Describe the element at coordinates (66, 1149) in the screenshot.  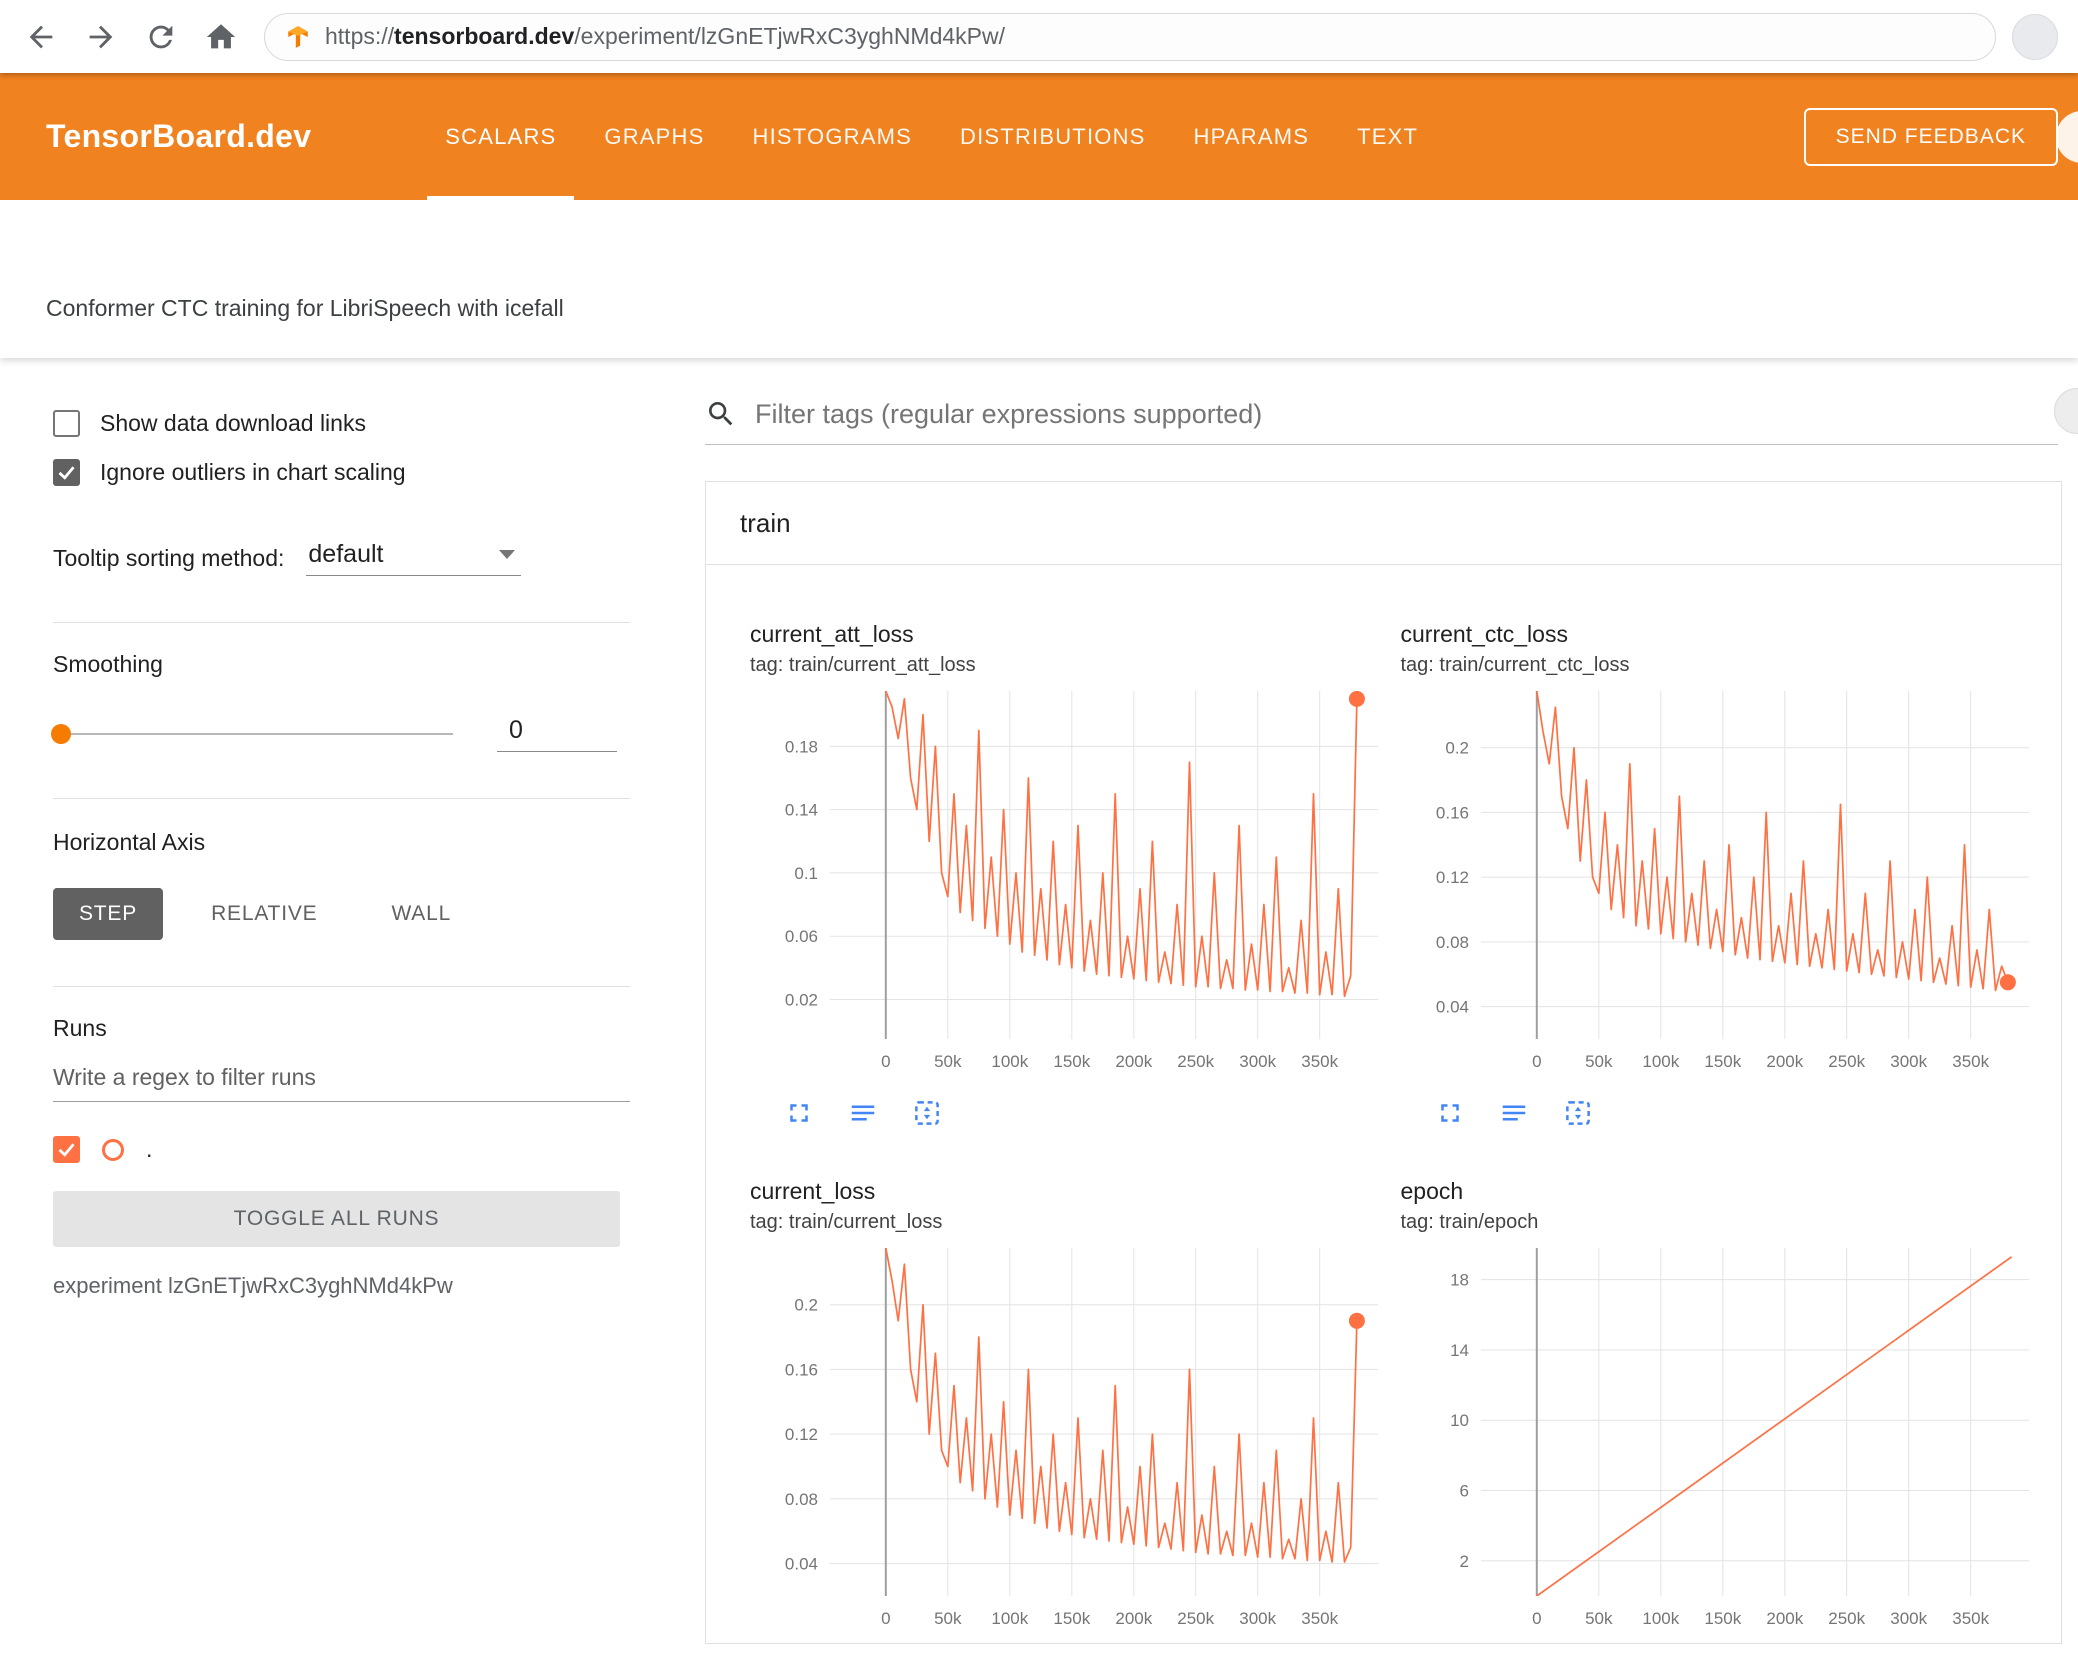
I see `run-checkbox` at that location.